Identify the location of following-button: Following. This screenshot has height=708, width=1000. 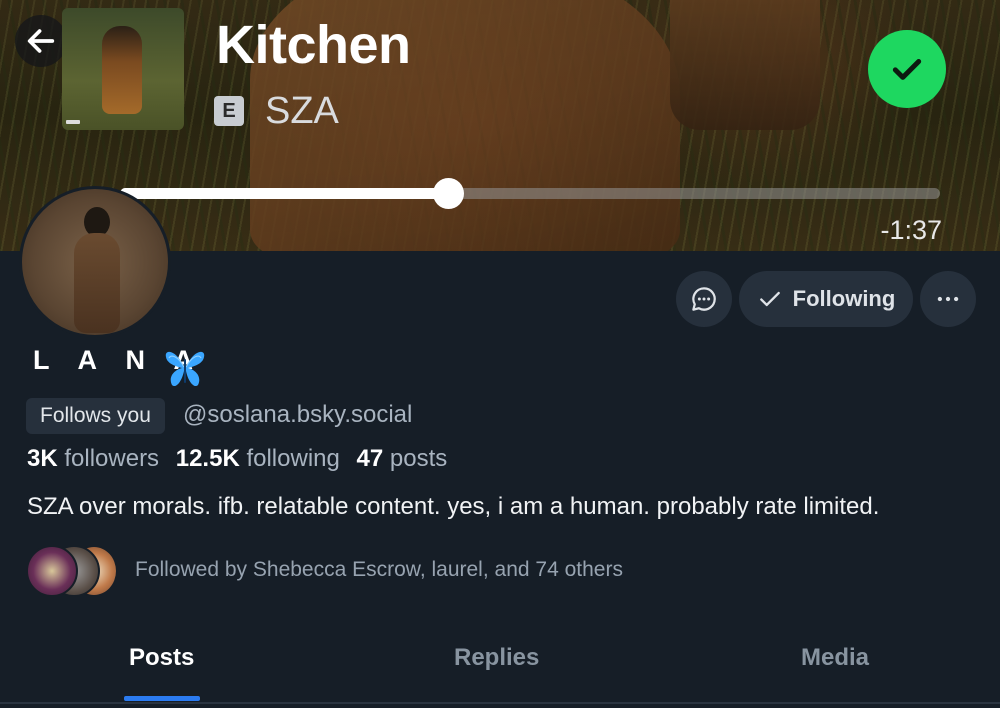
(826, 299).